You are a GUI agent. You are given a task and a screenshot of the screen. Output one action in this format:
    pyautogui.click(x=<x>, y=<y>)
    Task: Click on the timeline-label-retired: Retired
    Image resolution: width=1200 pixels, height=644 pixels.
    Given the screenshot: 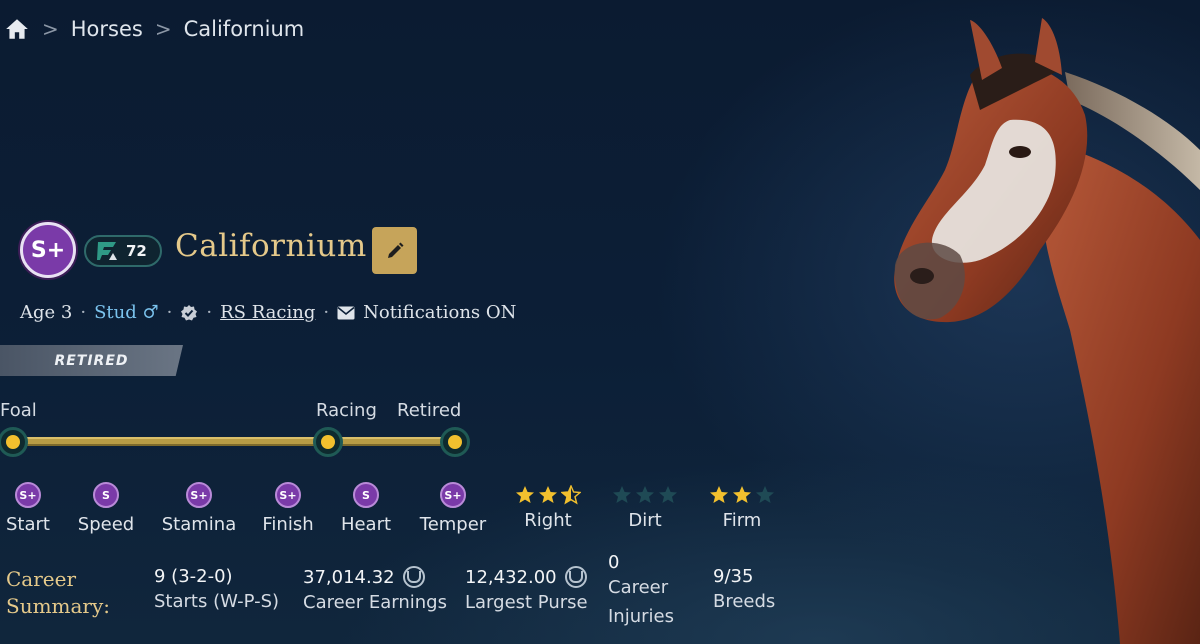 What is the action you would take?
    pyautogui.click(x=429, y=410)
    